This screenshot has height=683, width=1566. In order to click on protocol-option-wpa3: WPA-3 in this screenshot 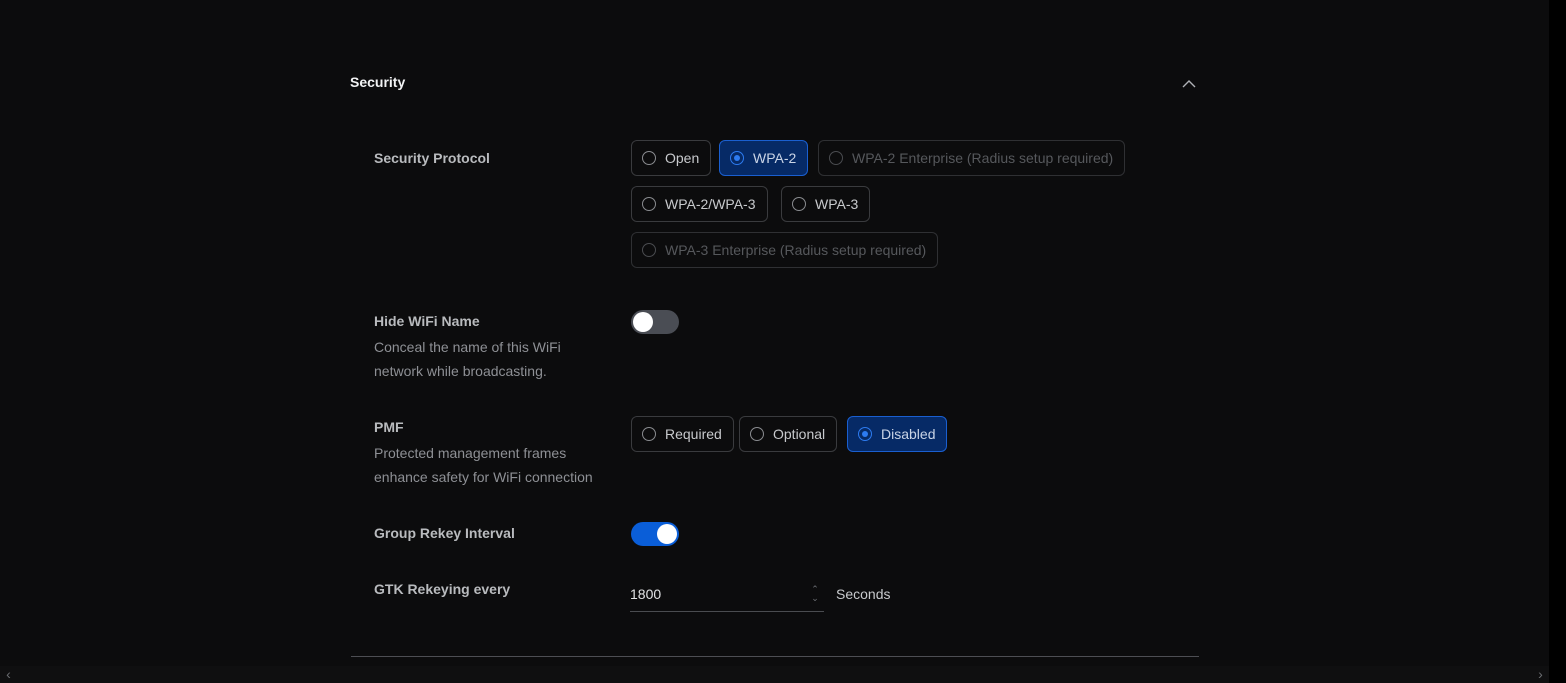, I will do `click(826, 204)`.